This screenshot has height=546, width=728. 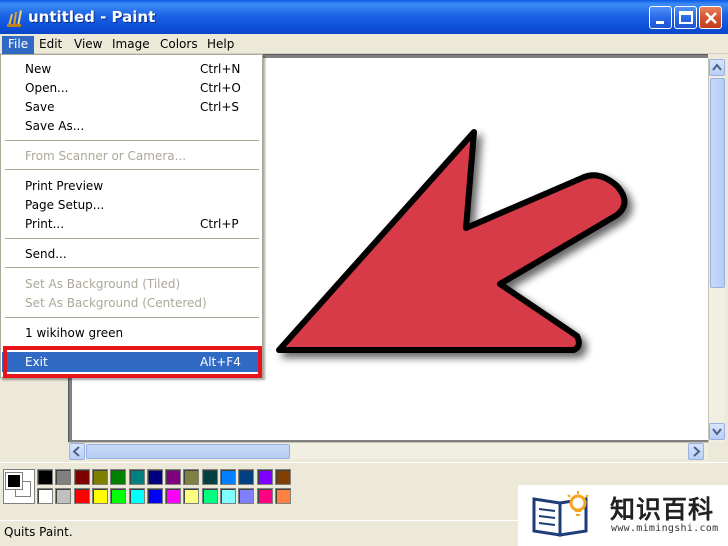 I want to click on menu-item-new: New Ctrl+N, so click(x=132, y=68).